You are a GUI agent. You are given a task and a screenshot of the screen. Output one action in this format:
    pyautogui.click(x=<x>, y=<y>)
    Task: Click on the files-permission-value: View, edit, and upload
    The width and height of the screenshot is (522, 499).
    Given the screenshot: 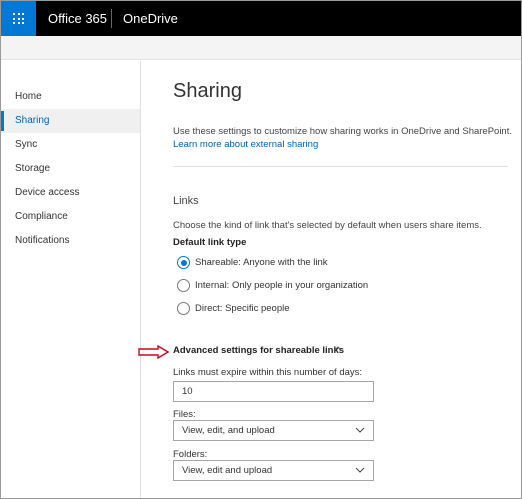 What is the action you would take?
    pyautogui.click(x=228, y=430)
    